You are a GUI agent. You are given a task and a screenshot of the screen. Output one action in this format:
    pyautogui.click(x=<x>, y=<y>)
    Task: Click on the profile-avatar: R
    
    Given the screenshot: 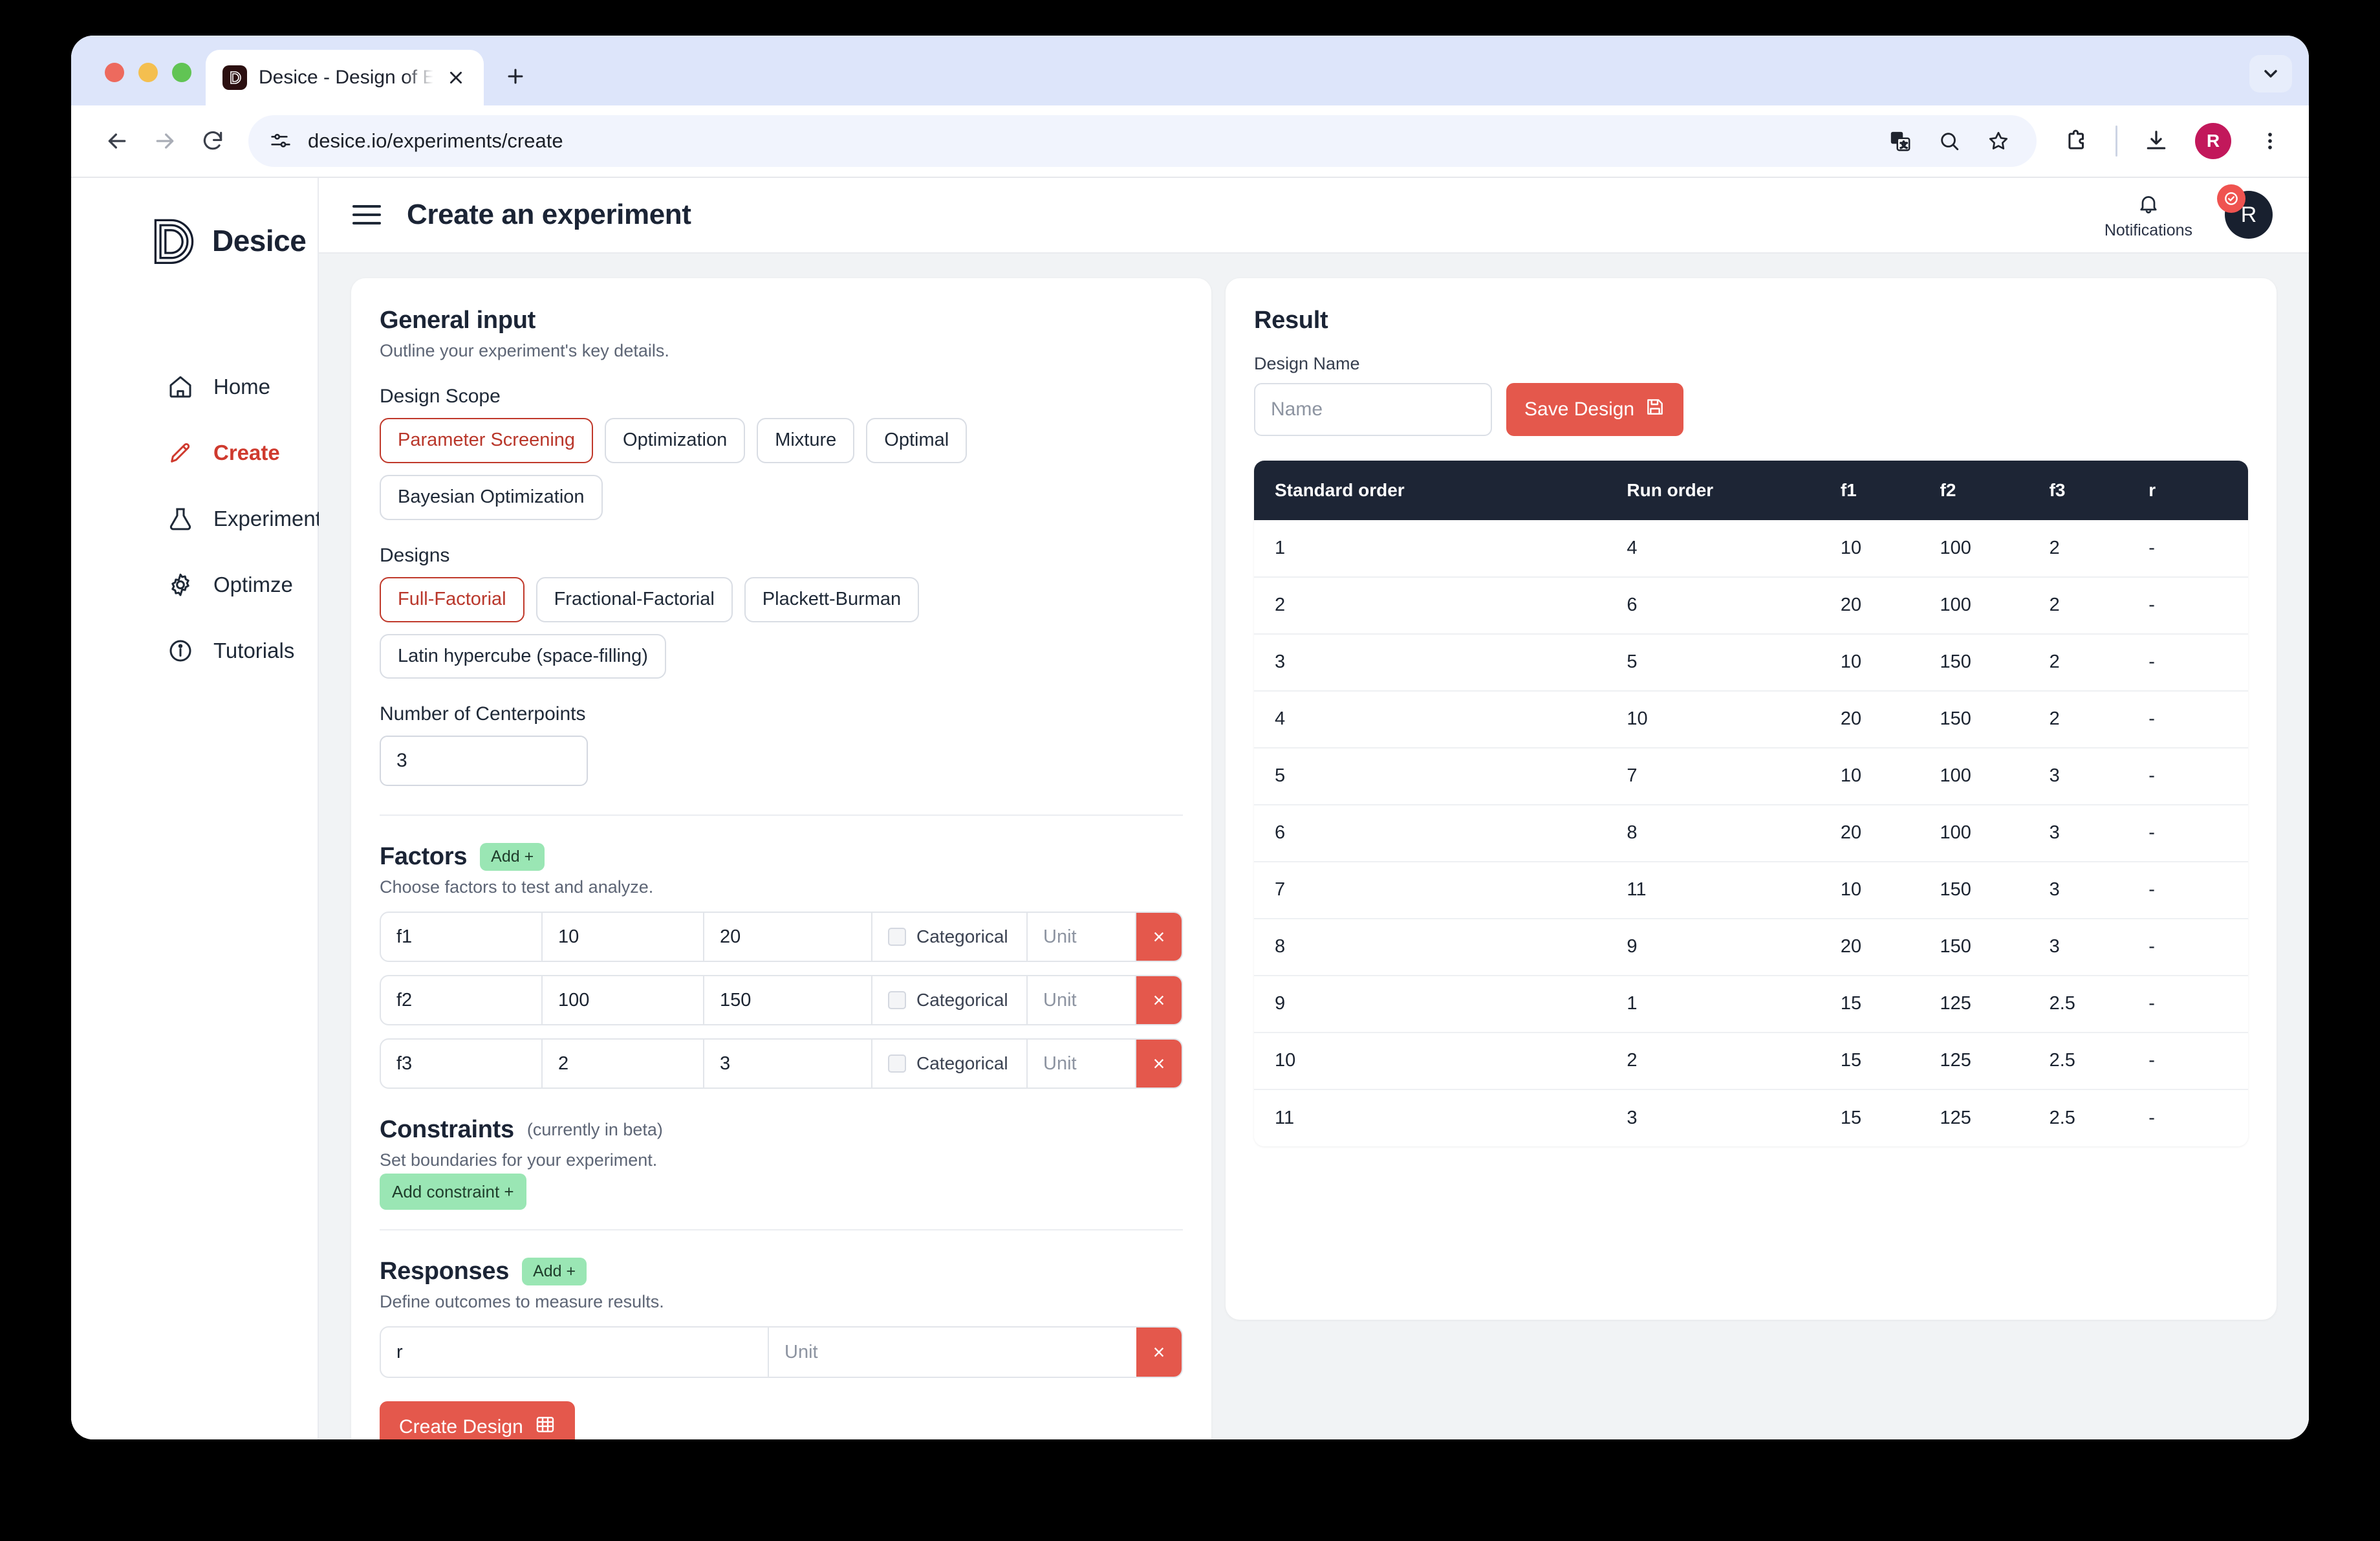 What is the action you would take?
    pyautogui.click(x=2213, y=141)
    